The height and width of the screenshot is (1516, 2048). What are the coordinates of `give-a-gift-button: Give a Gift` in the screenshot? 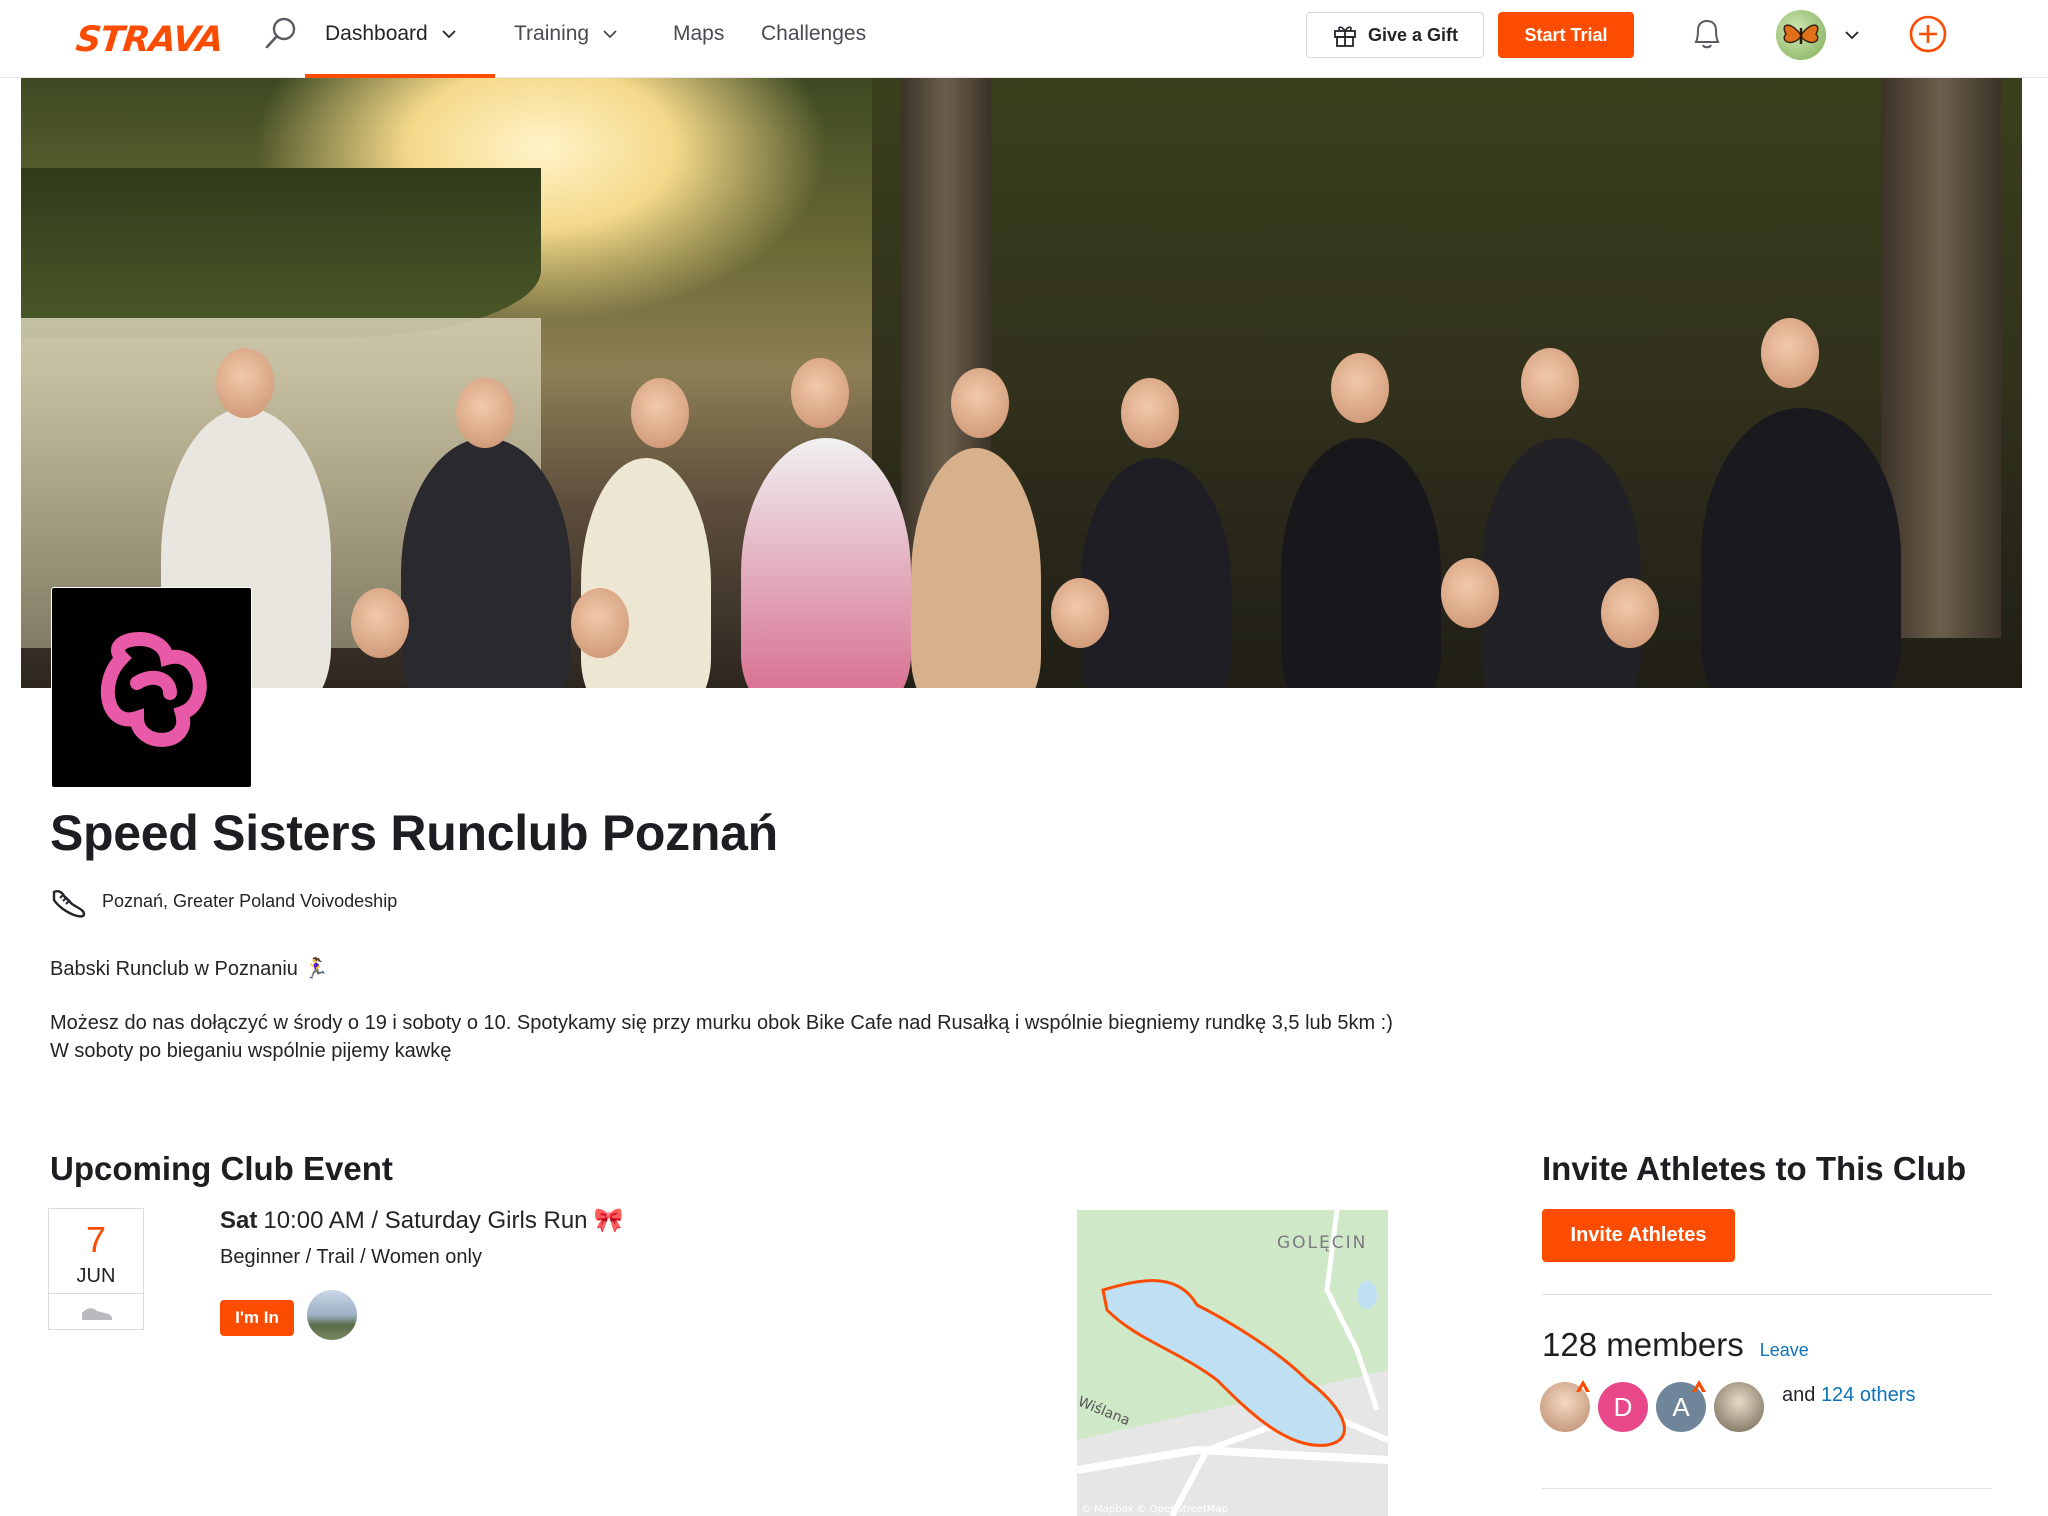 It's located at (1395, 35).